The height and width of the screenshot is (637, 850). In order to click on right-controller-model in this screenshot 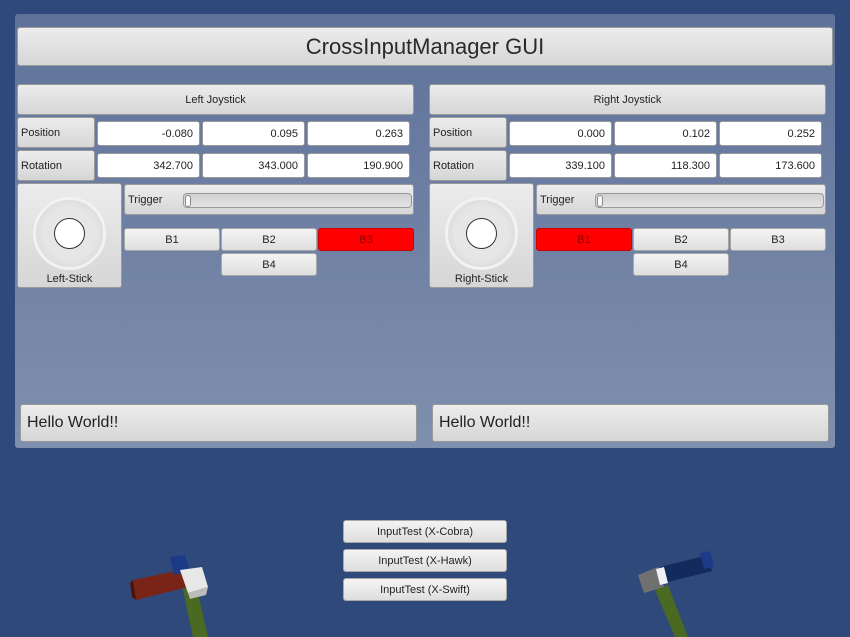, I will do `click(676, 594)`.